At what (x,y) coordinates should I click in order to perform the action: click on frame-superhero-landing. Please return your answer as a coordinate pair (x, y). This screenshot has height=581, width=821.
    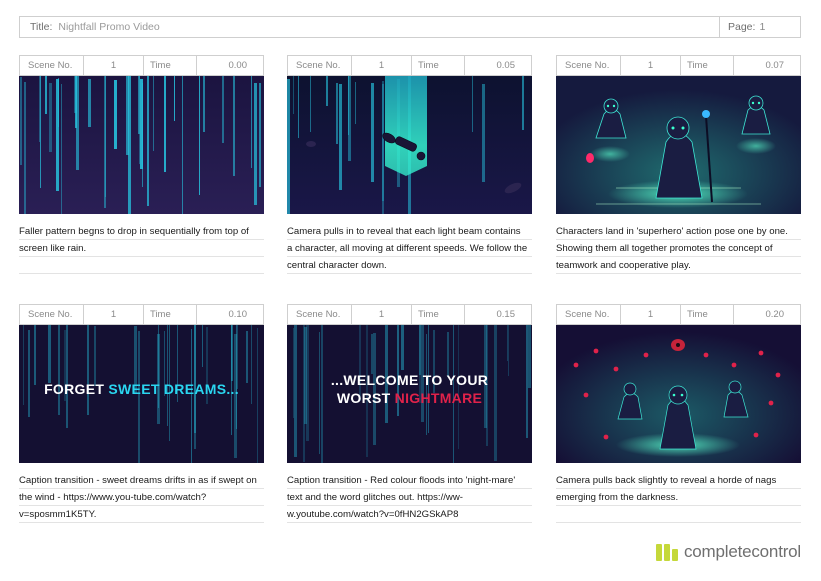
    Looking at the image, I should click on (678, 145).